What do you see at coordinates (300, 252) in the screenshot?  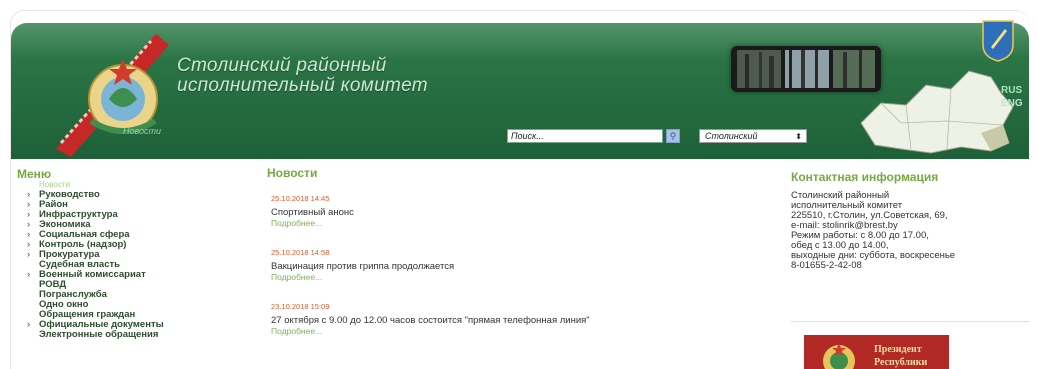 I see `news-date: 25.10.2018 14:58` at bounding box center [300, 252].